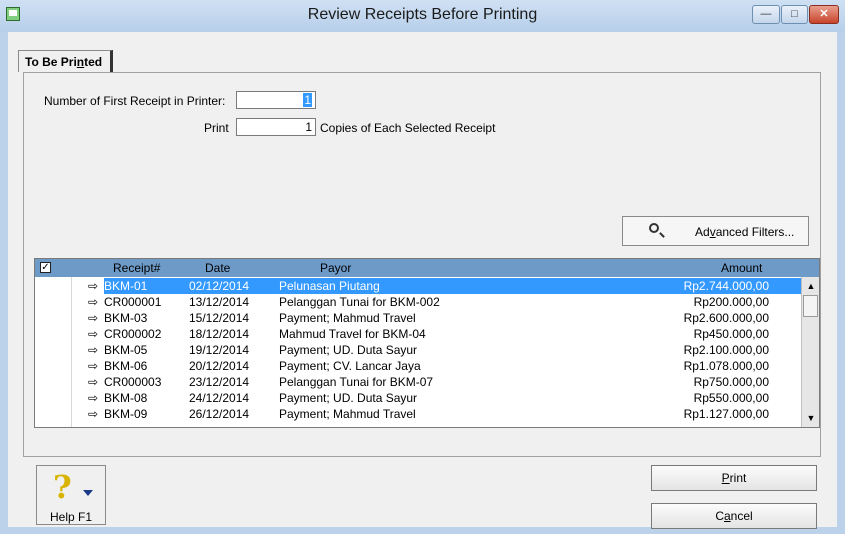  I want to click on first-receipt-label: Number of First Receipt in Printer:, so click(135, 101).